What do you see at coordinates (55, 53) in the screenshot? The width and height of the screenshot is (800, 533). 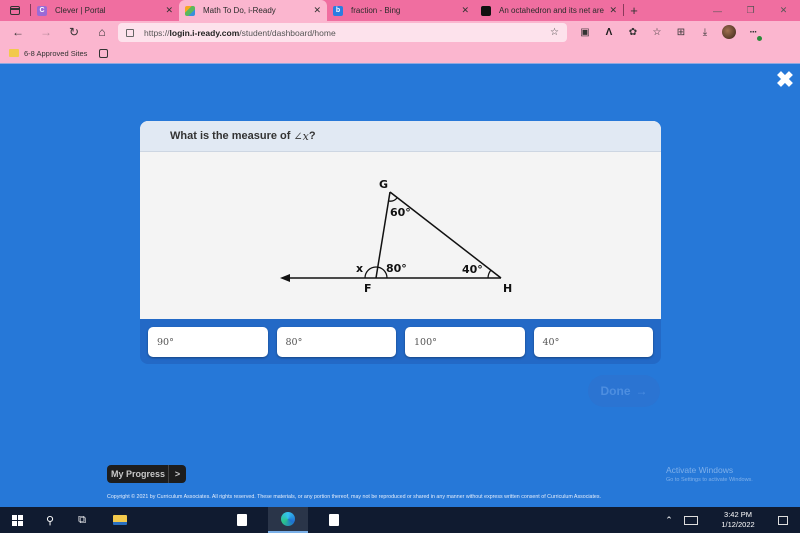 I see `bookmark-approved-sites: 6-8 Approved Sites` at bounding box center [55, 53].